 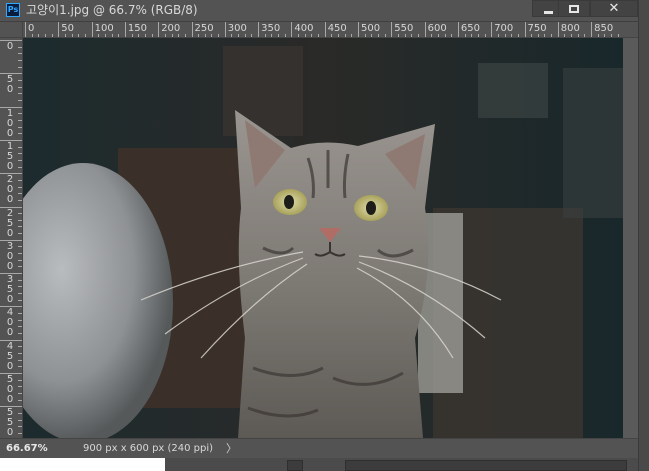 I want to click on bottom-panel-strip, so click(x=319, y=464).